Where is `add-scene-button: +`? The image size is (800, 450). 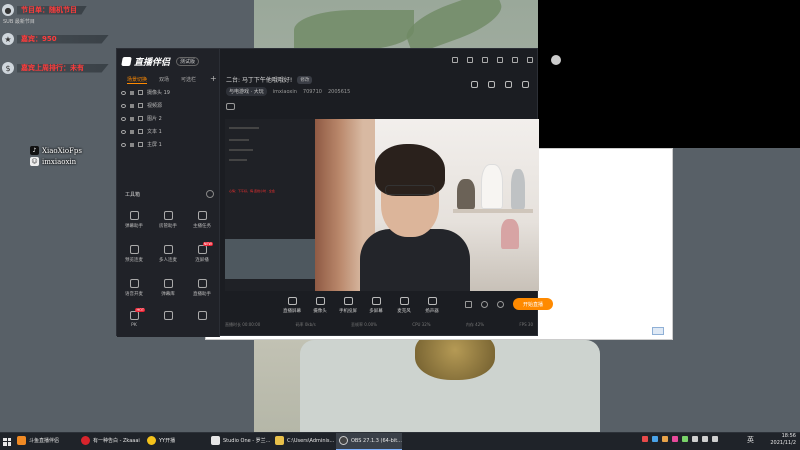 add-scene-button: + is located at coordinates (213, 78).